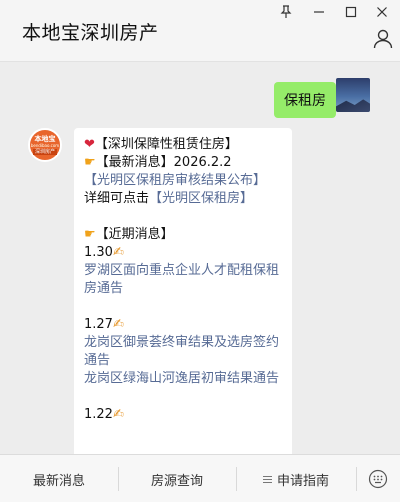 This screenshot has width=400, height=502. I want to click on menu-listing-search: 房源查询, so click(177, 478).